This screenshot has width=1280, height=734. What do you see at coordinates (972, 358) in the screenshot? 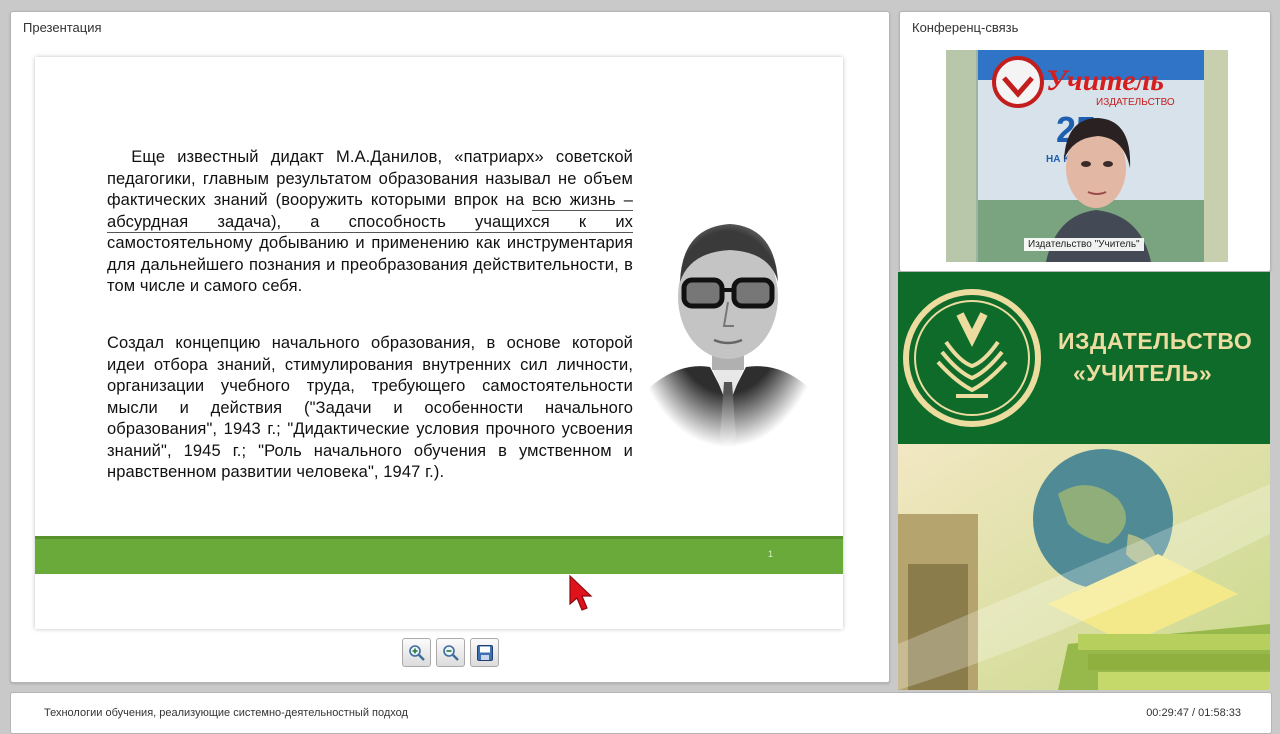
I see `publisher-emblem-icon` at bounding box center [972, 358].